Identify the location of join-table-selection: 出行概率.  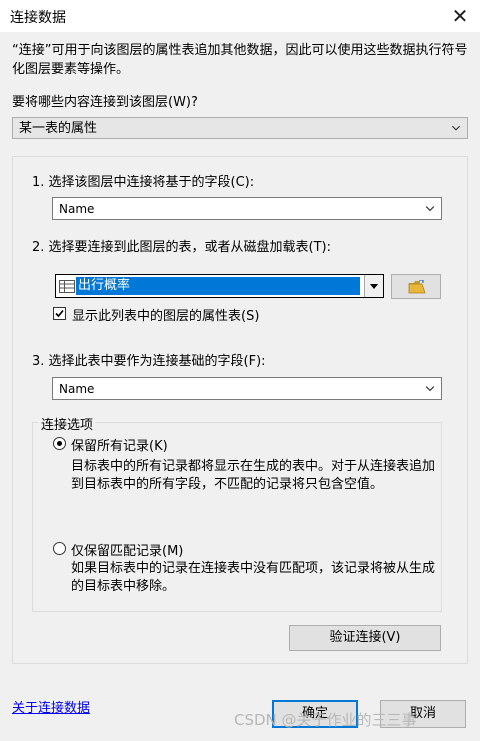
(218, 286).